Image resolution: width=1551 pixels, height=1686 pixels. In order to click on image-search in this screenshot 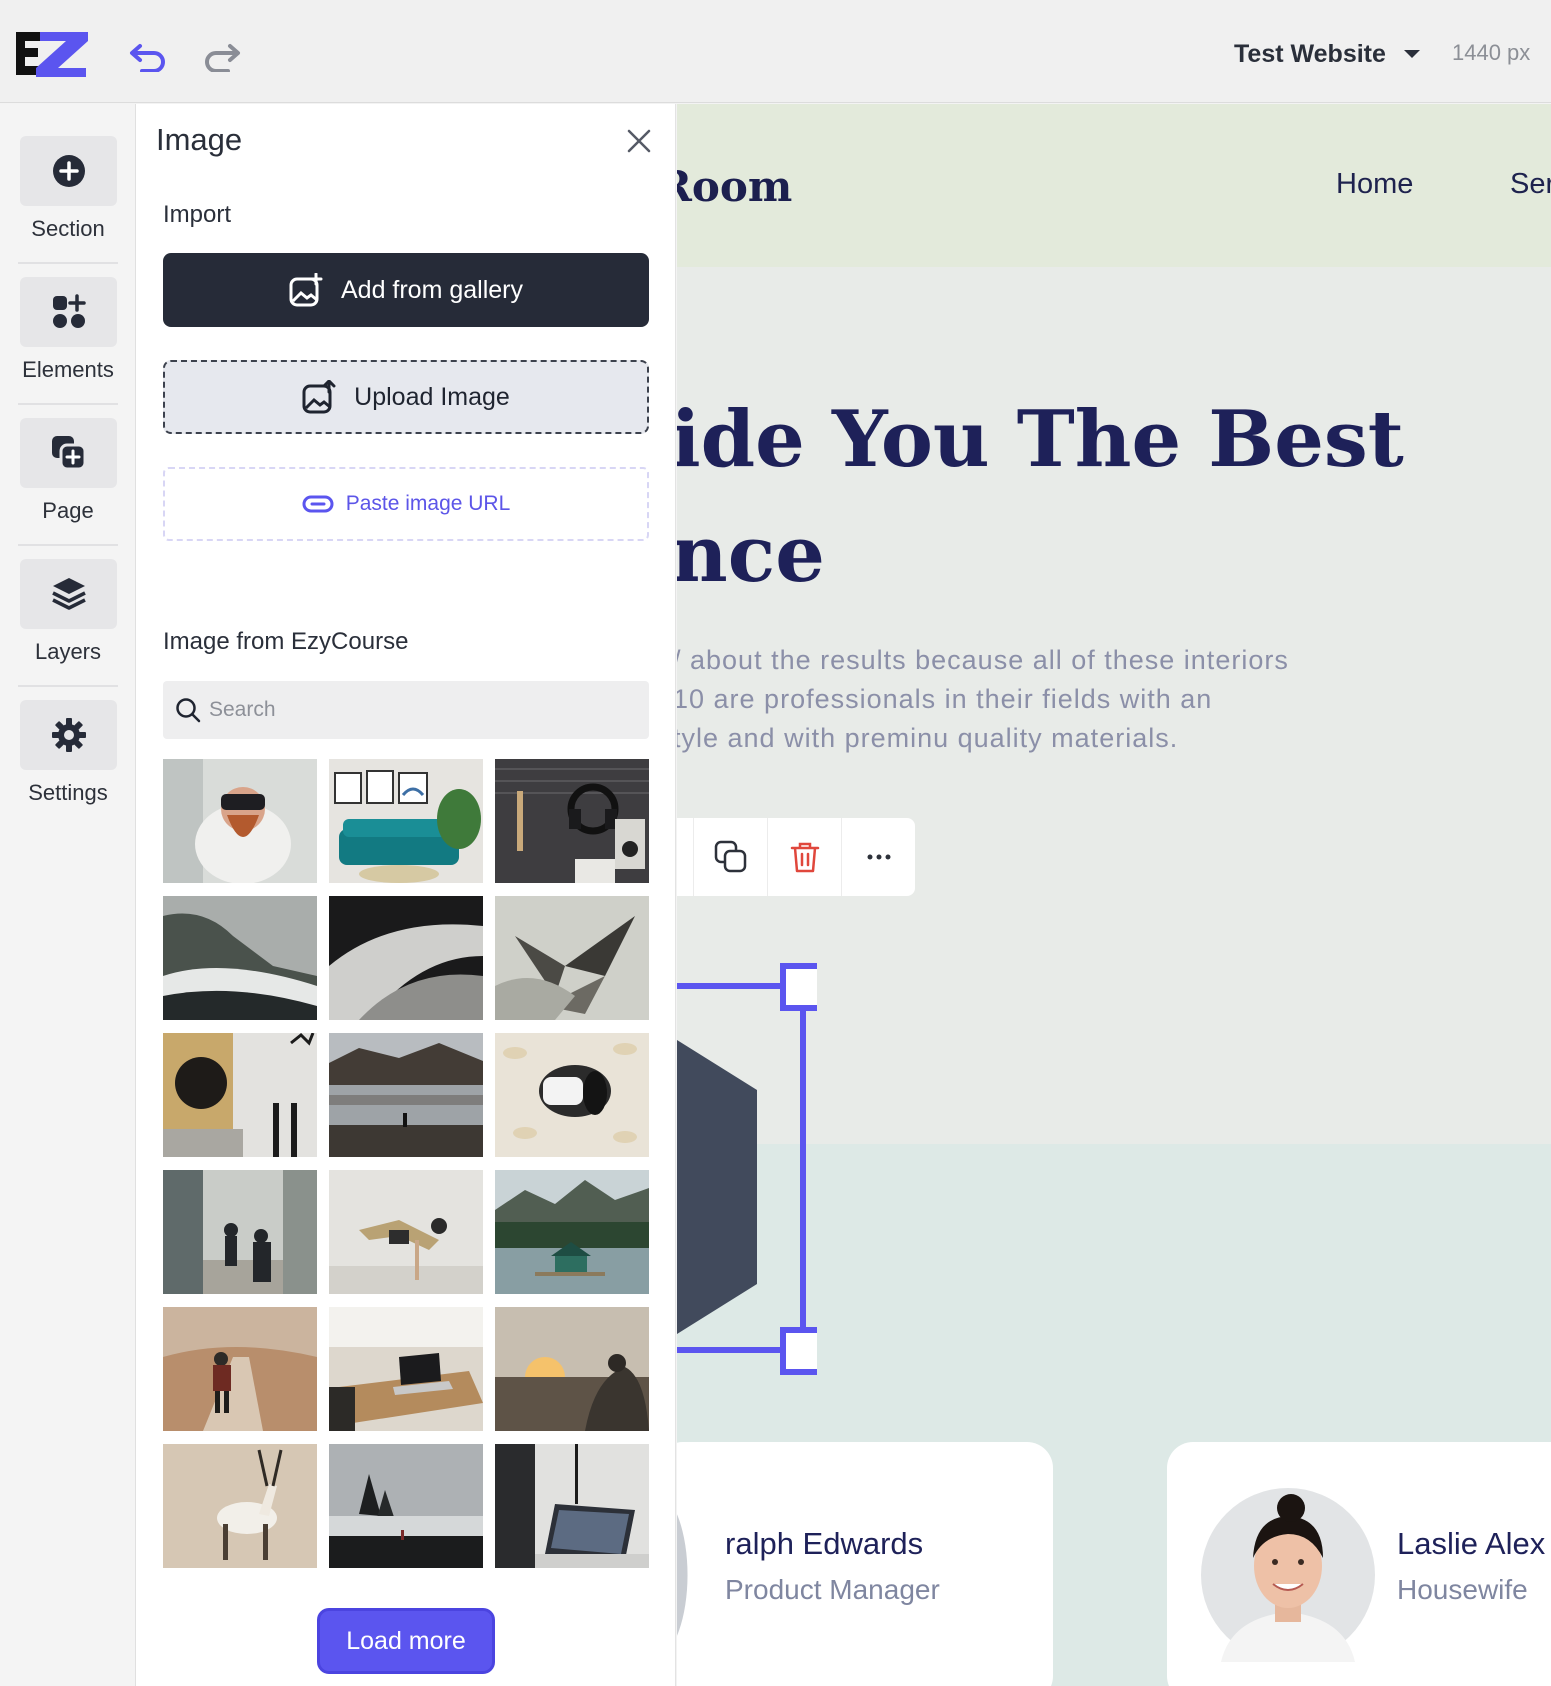, I will do `click(406, 710)`.